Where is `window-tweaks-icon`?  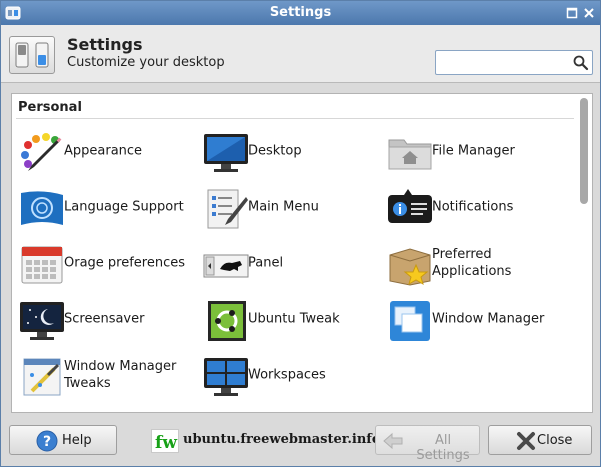
window-tweaks-icon is located at coordinates (42, 377).